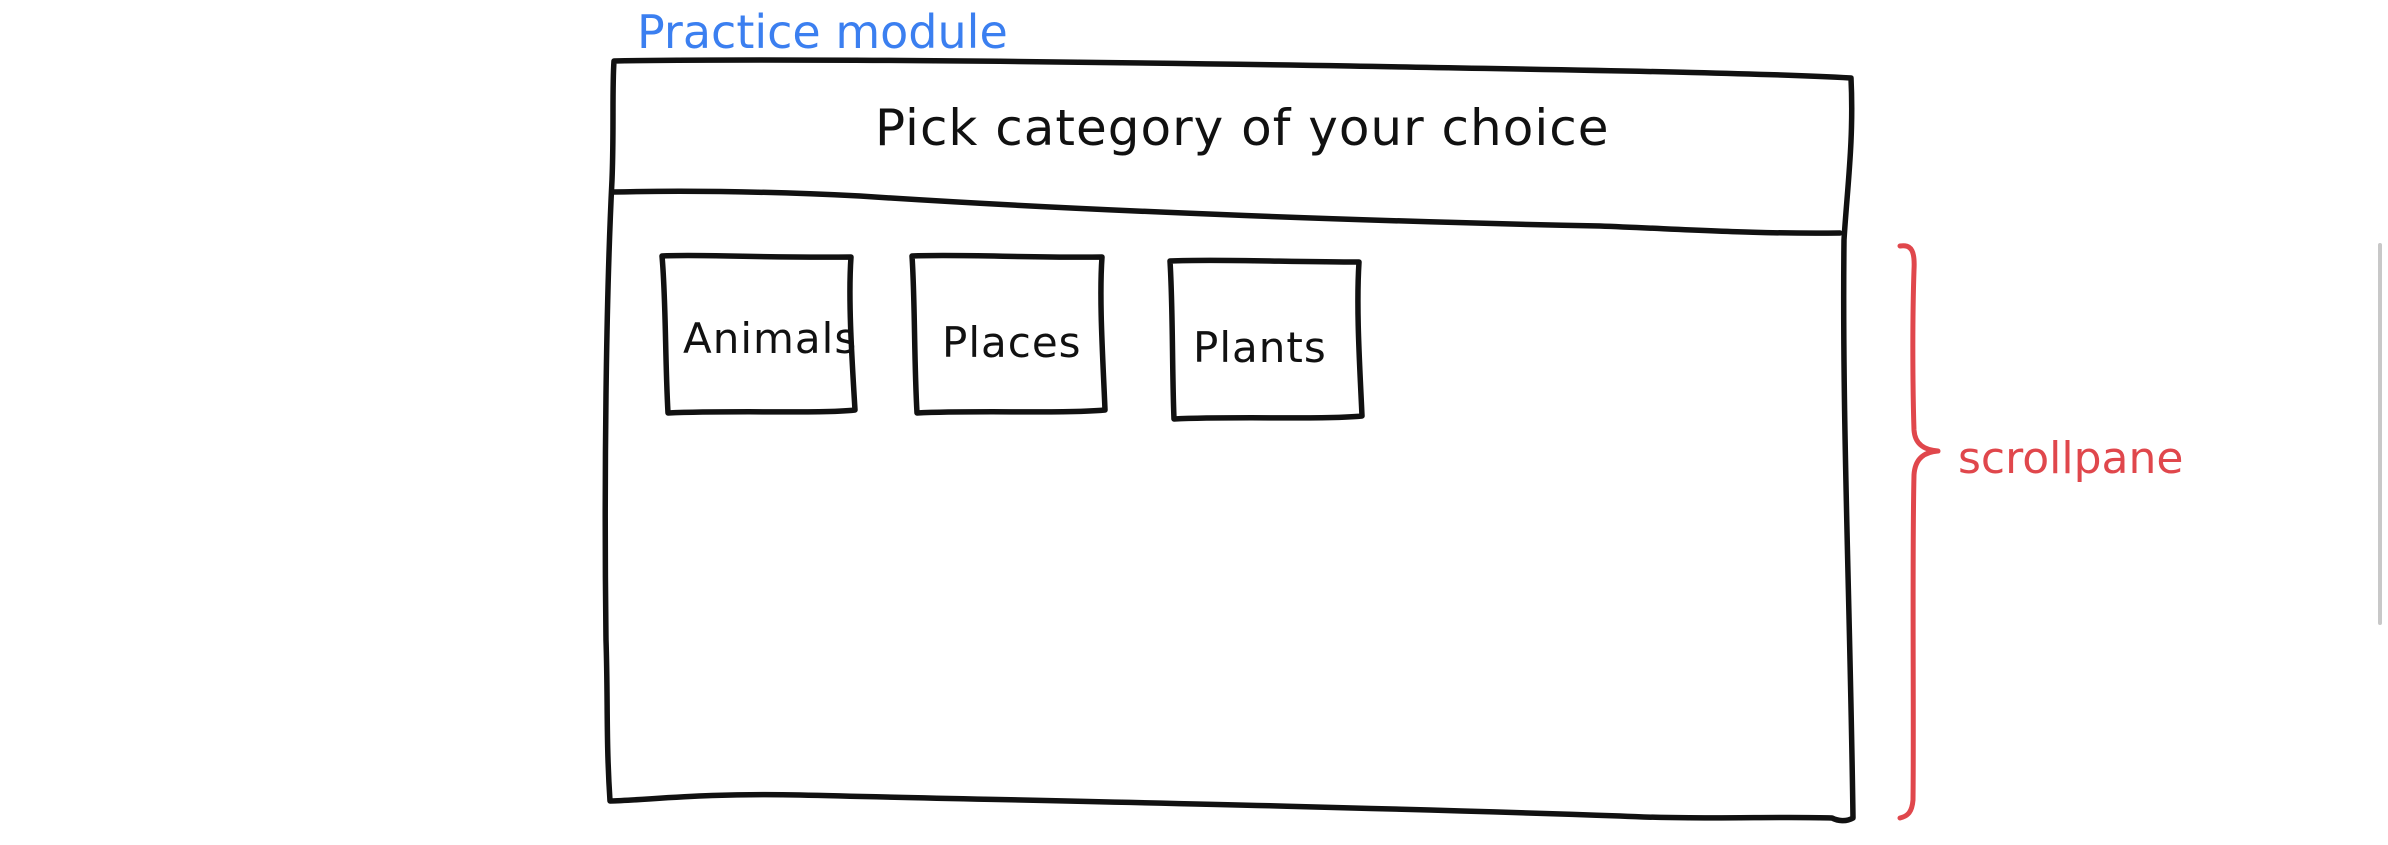 This screenshot has width=2388, height=845. Describe the element at coordinates (770, 338) in the screenshot. I see `category-card-animals-label: Animals` at that location.